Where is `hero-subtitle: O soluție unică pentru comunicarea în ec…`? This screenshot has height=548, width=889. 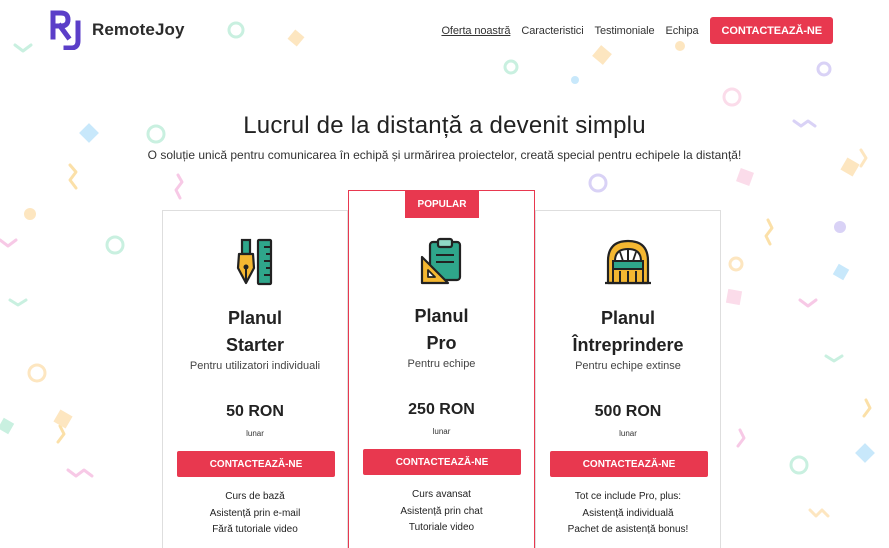 hero-subtitle: O soluție unică pentru comunicarea în ec… is located at coordinates (444, 155).